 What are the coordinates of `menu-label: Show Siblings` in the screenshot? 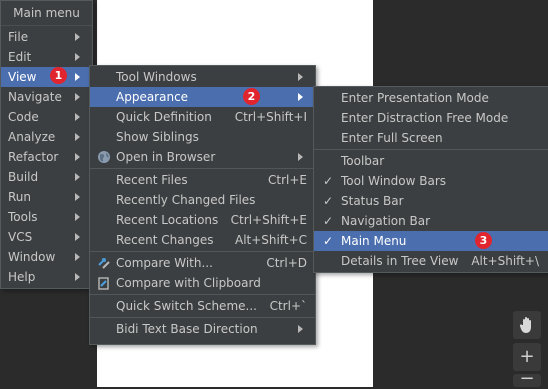 It's located at (157, 137).